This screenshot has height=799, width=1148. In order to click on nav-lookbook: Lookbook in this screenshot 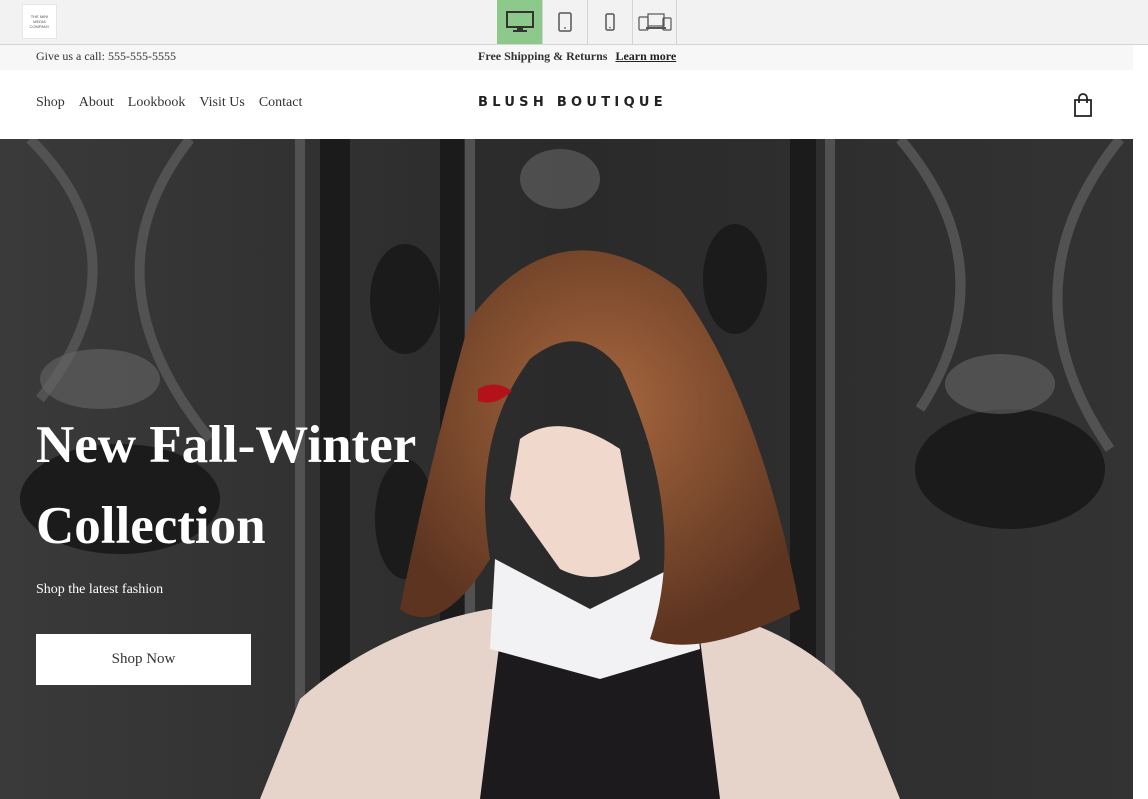, I will do `click(157, 103)`.